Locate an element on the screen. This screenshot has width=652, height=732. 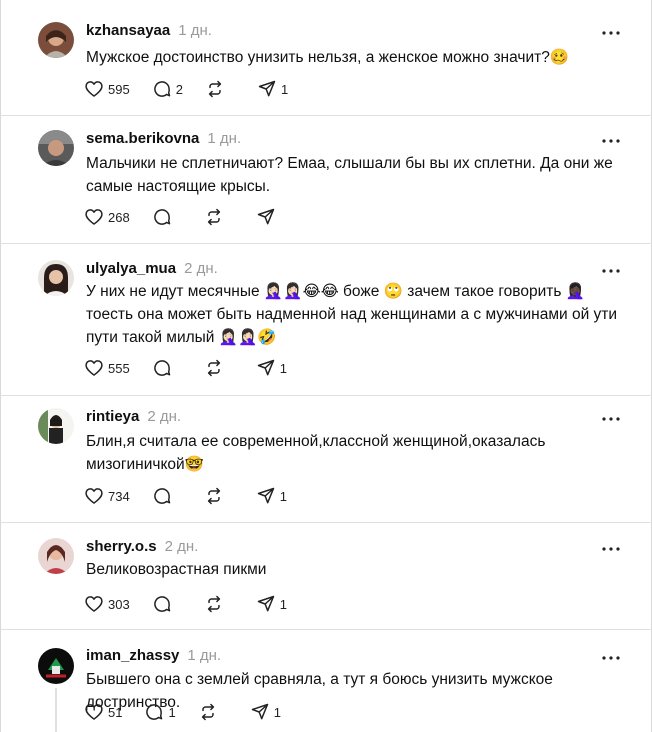
like-count: 595 is located at coordinates (119, 89).